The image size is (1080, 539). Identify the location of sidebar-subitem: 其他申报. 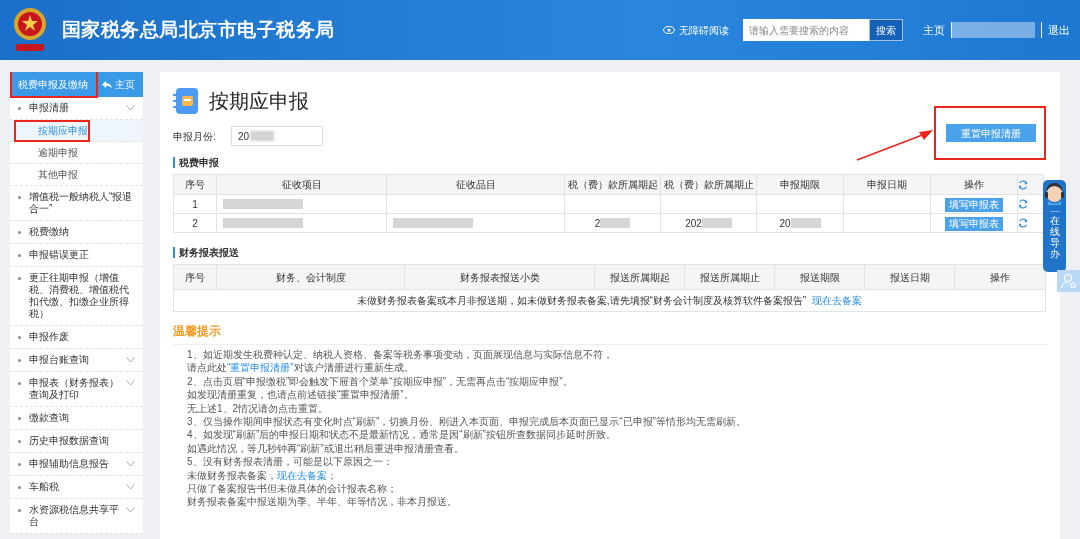
(76, 175).